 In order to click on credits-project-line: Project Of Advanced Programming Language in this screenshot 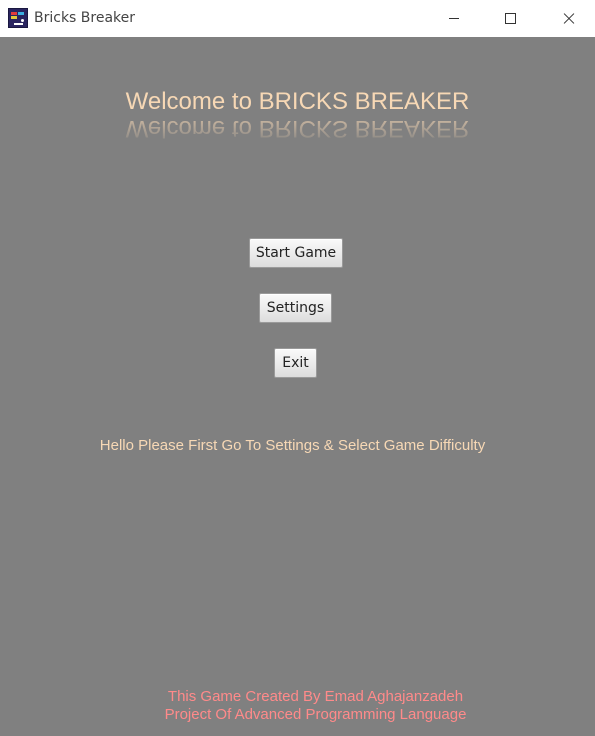, I will do `click(315, 714)`.